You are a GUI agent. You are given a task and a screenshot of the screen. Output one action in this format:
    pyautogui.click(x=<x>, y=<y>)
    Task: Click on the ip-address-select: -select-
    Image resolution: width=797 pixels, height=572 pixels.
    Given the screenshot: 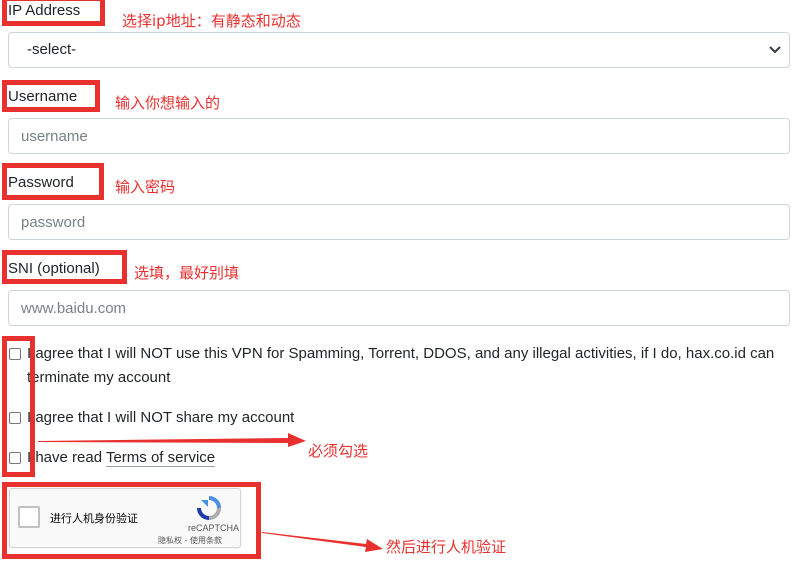 What is the action you would take?
    pyautogui.click(x=399, y=50)
    